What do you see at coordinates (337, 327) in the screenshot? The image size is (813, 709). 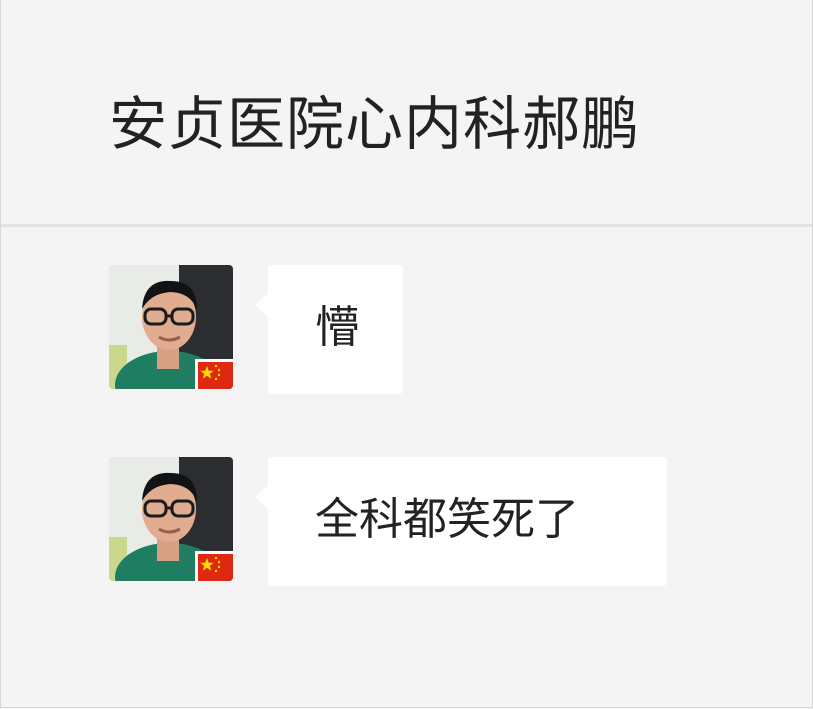 I see `message-text: 懵` at bounding box center [337, 327].